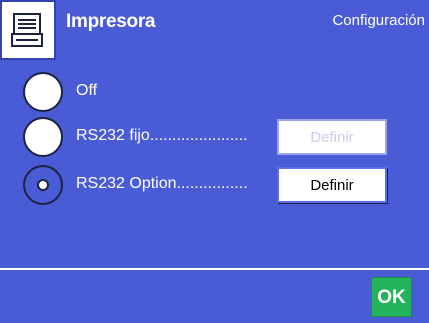  I want to click on option-label-off: Off, so click(87, 90).